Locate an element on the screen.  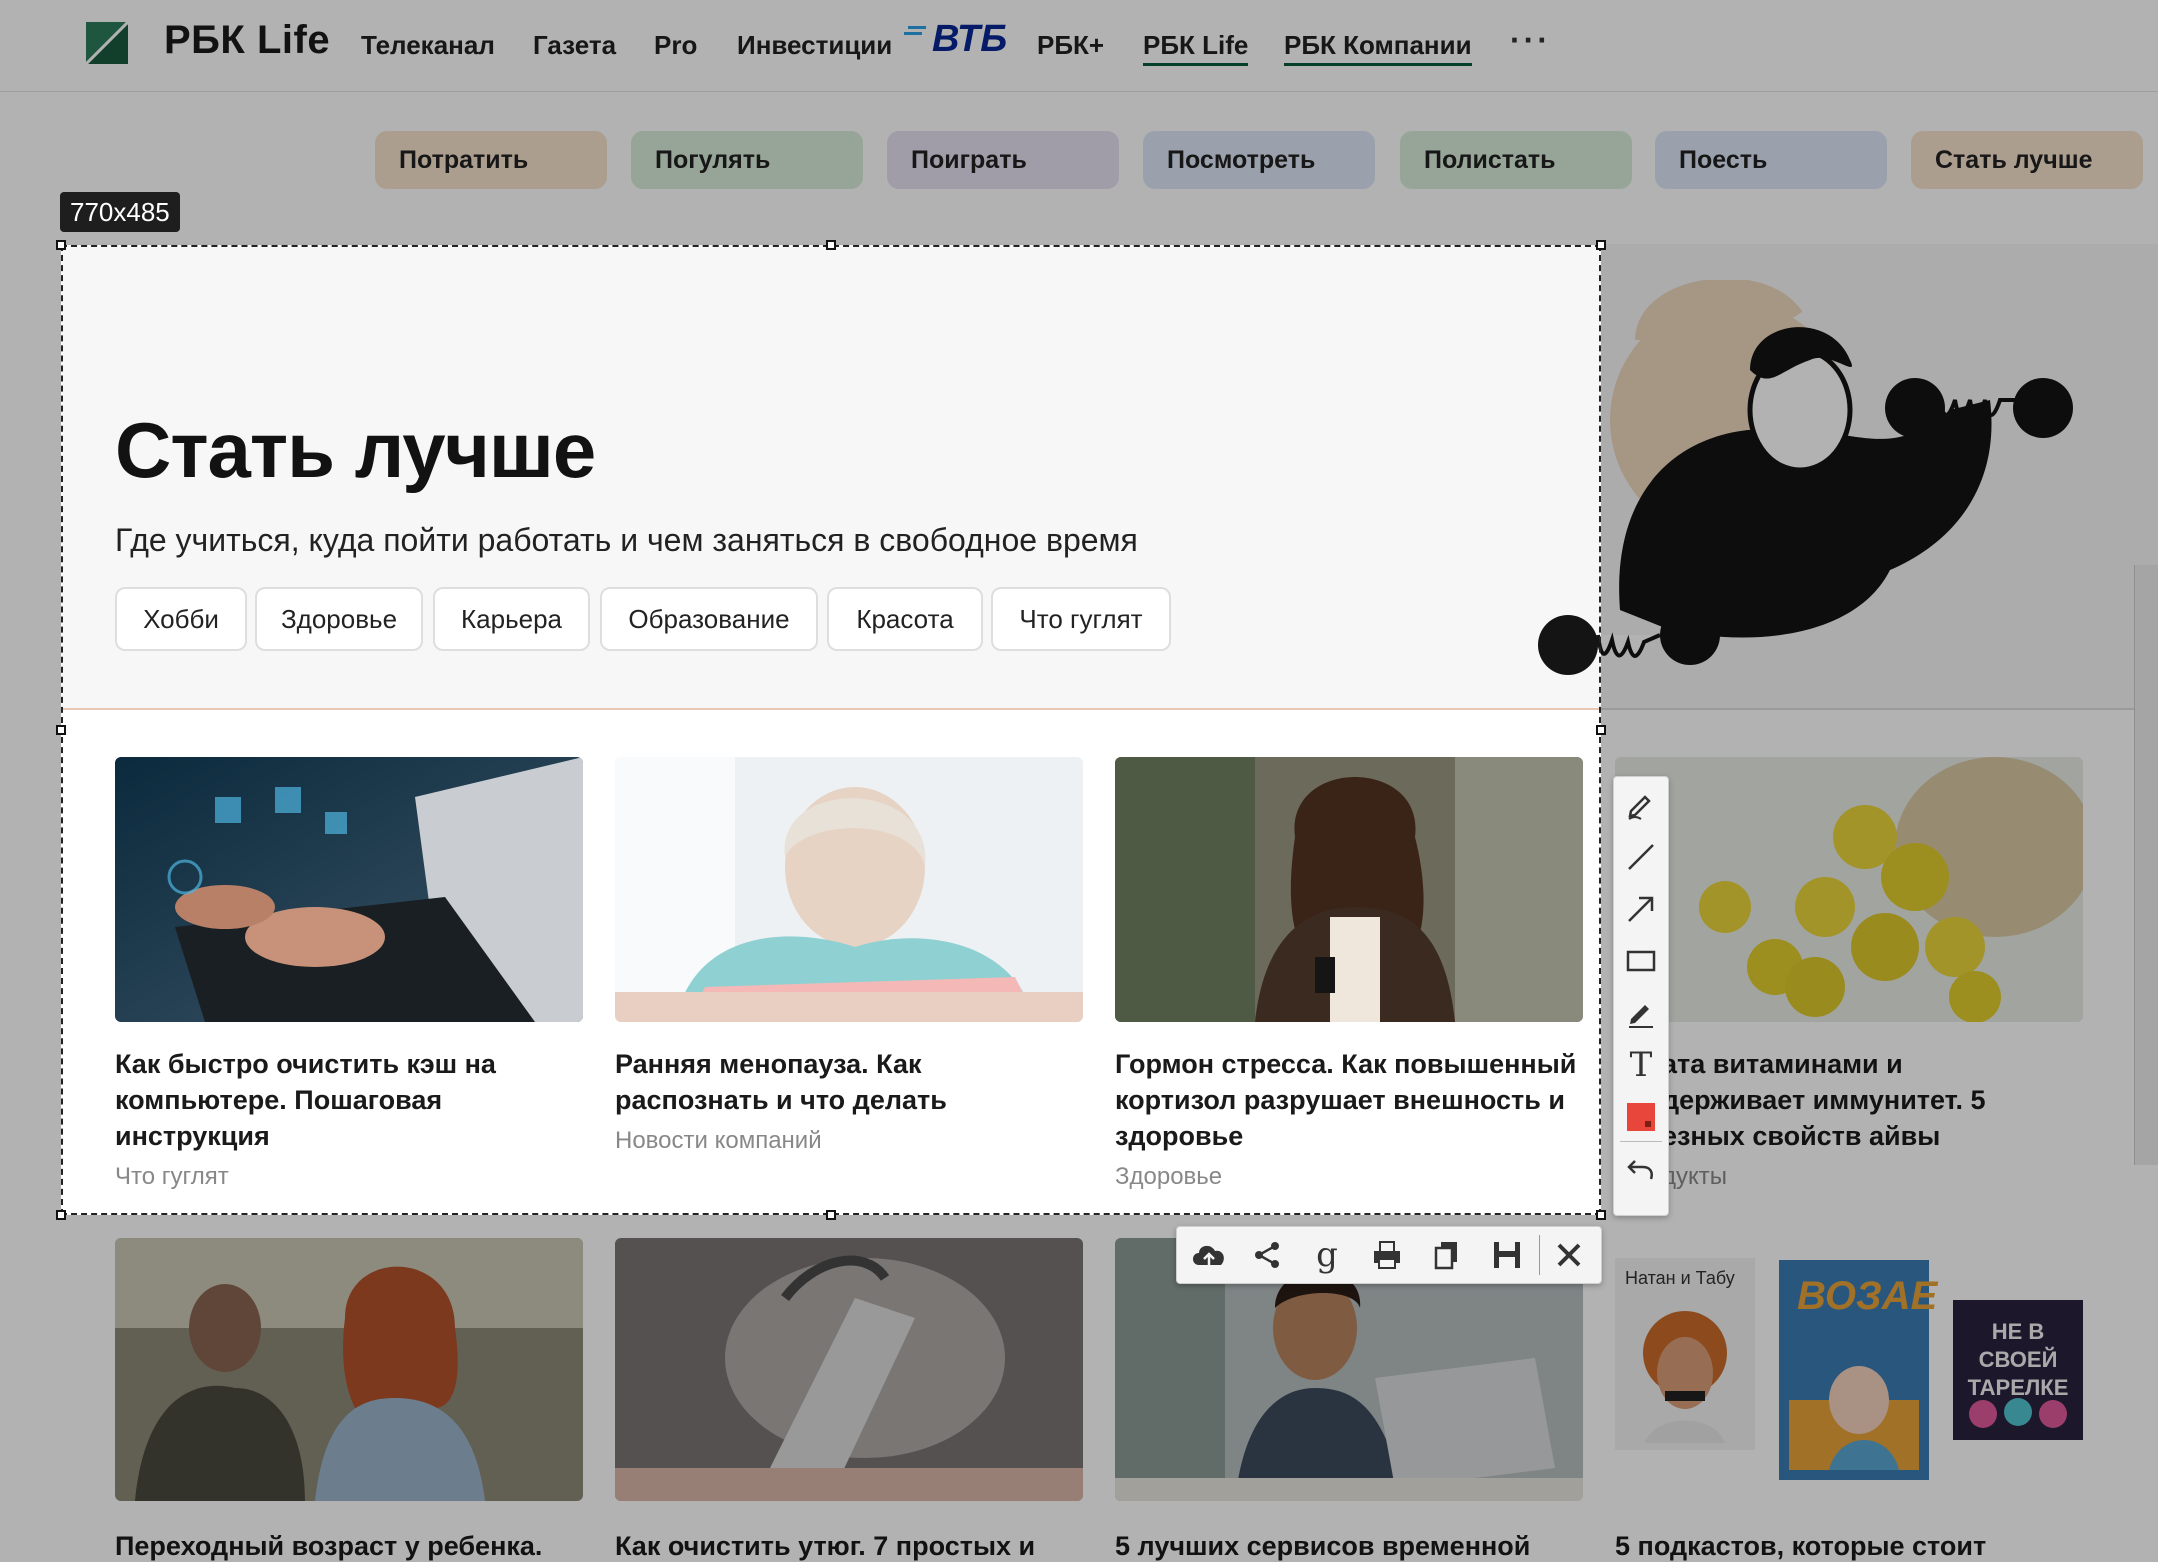
color-icon is located at coordinates (1641, 1117).